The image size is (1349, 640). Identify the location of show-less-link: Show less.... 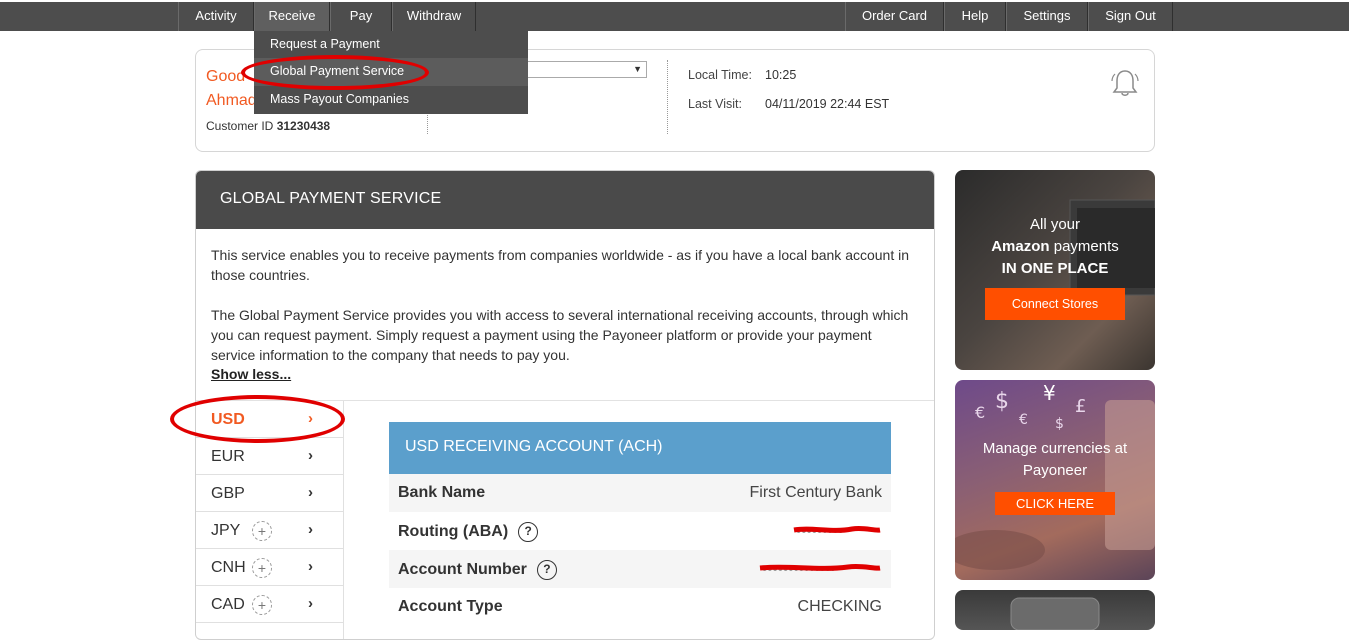
(251, 374).